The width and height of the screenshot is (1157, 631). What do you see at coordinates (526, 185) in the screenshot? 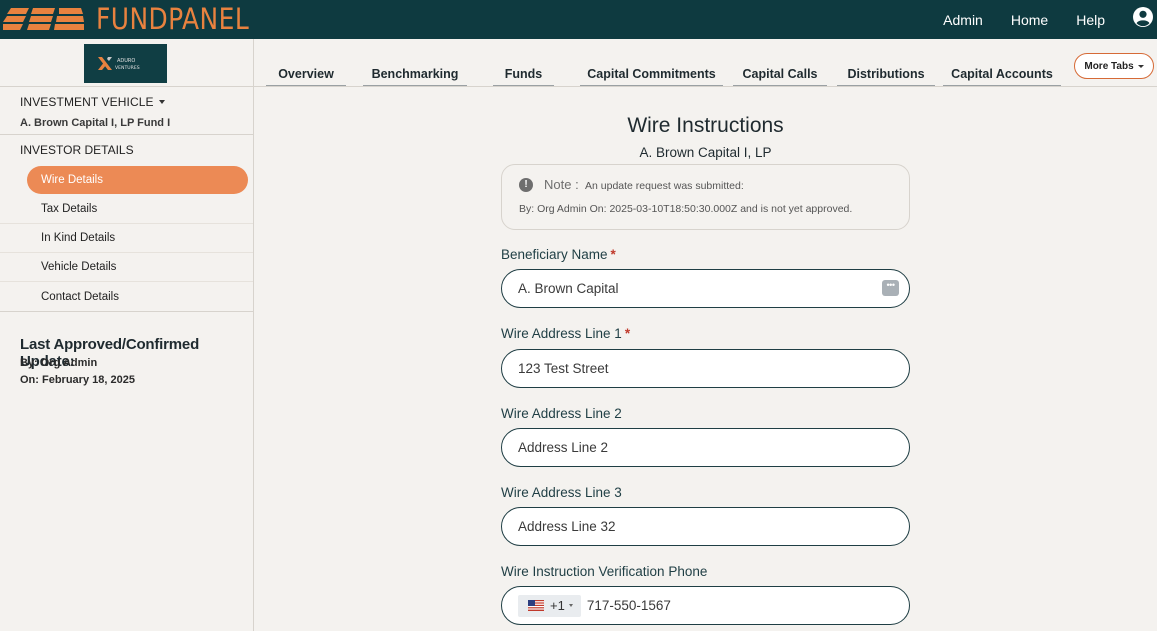
I see `exclamation-icon: !` at bounding box center [526, 185].